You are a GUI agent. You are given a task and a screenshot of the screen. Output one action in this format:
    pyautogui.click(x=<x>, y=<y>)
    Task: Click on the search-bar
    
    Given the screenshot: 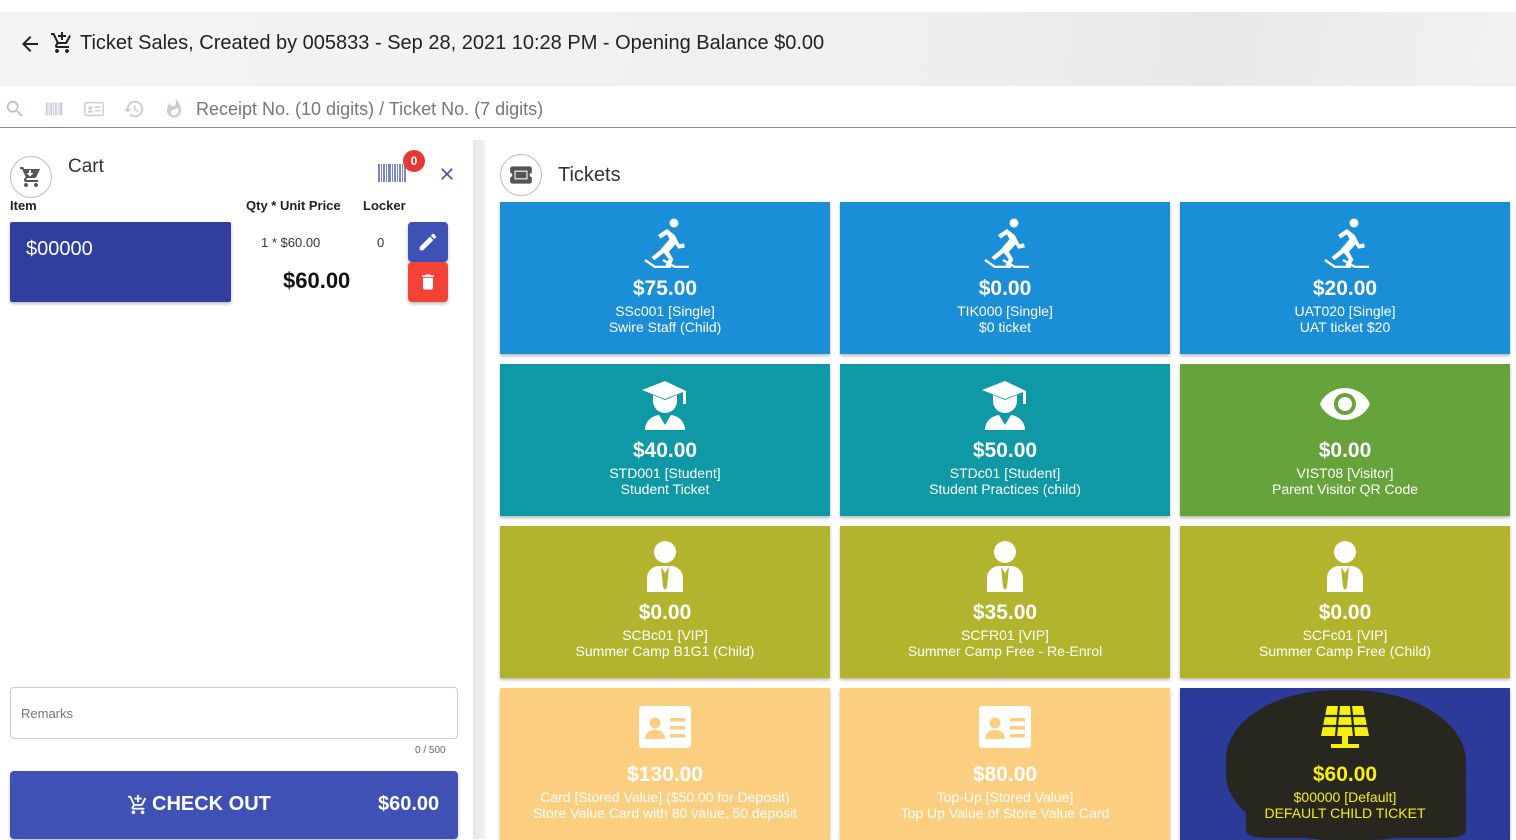 What is the action you would take?
    pyautogui.click(x=758, y=109)
    